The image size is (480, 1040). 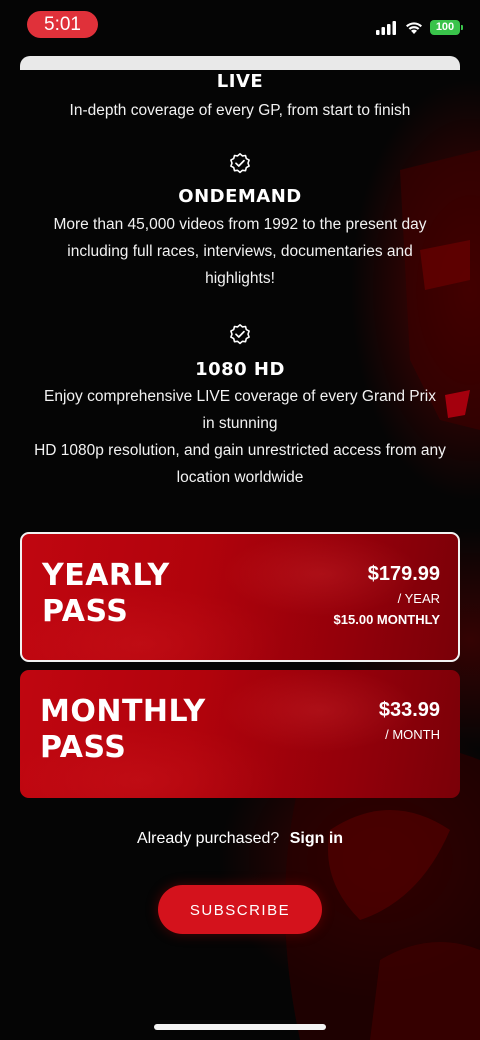 What do you see at coordinates (240, 423) in the screenshot?
I see `feature-description-line: in stunning` at bounding box center [240, 423].